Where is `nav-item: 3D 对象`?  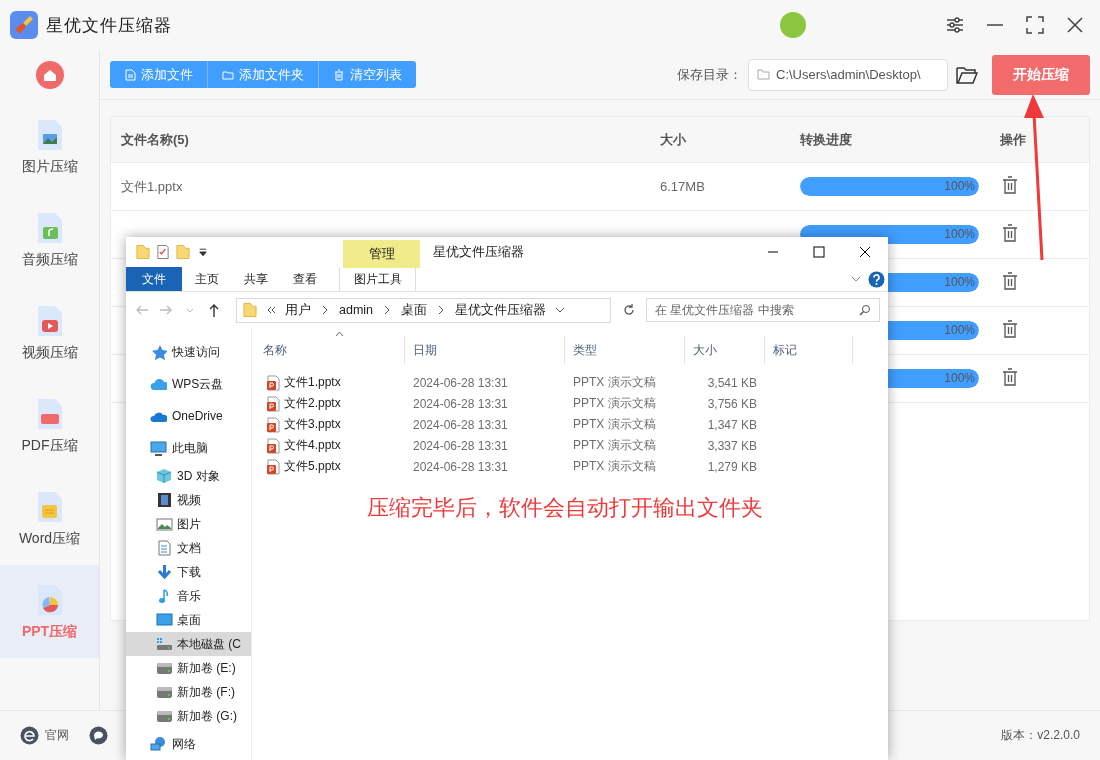 nav-item: 3D 对象 is located at coordinates (188, 476).